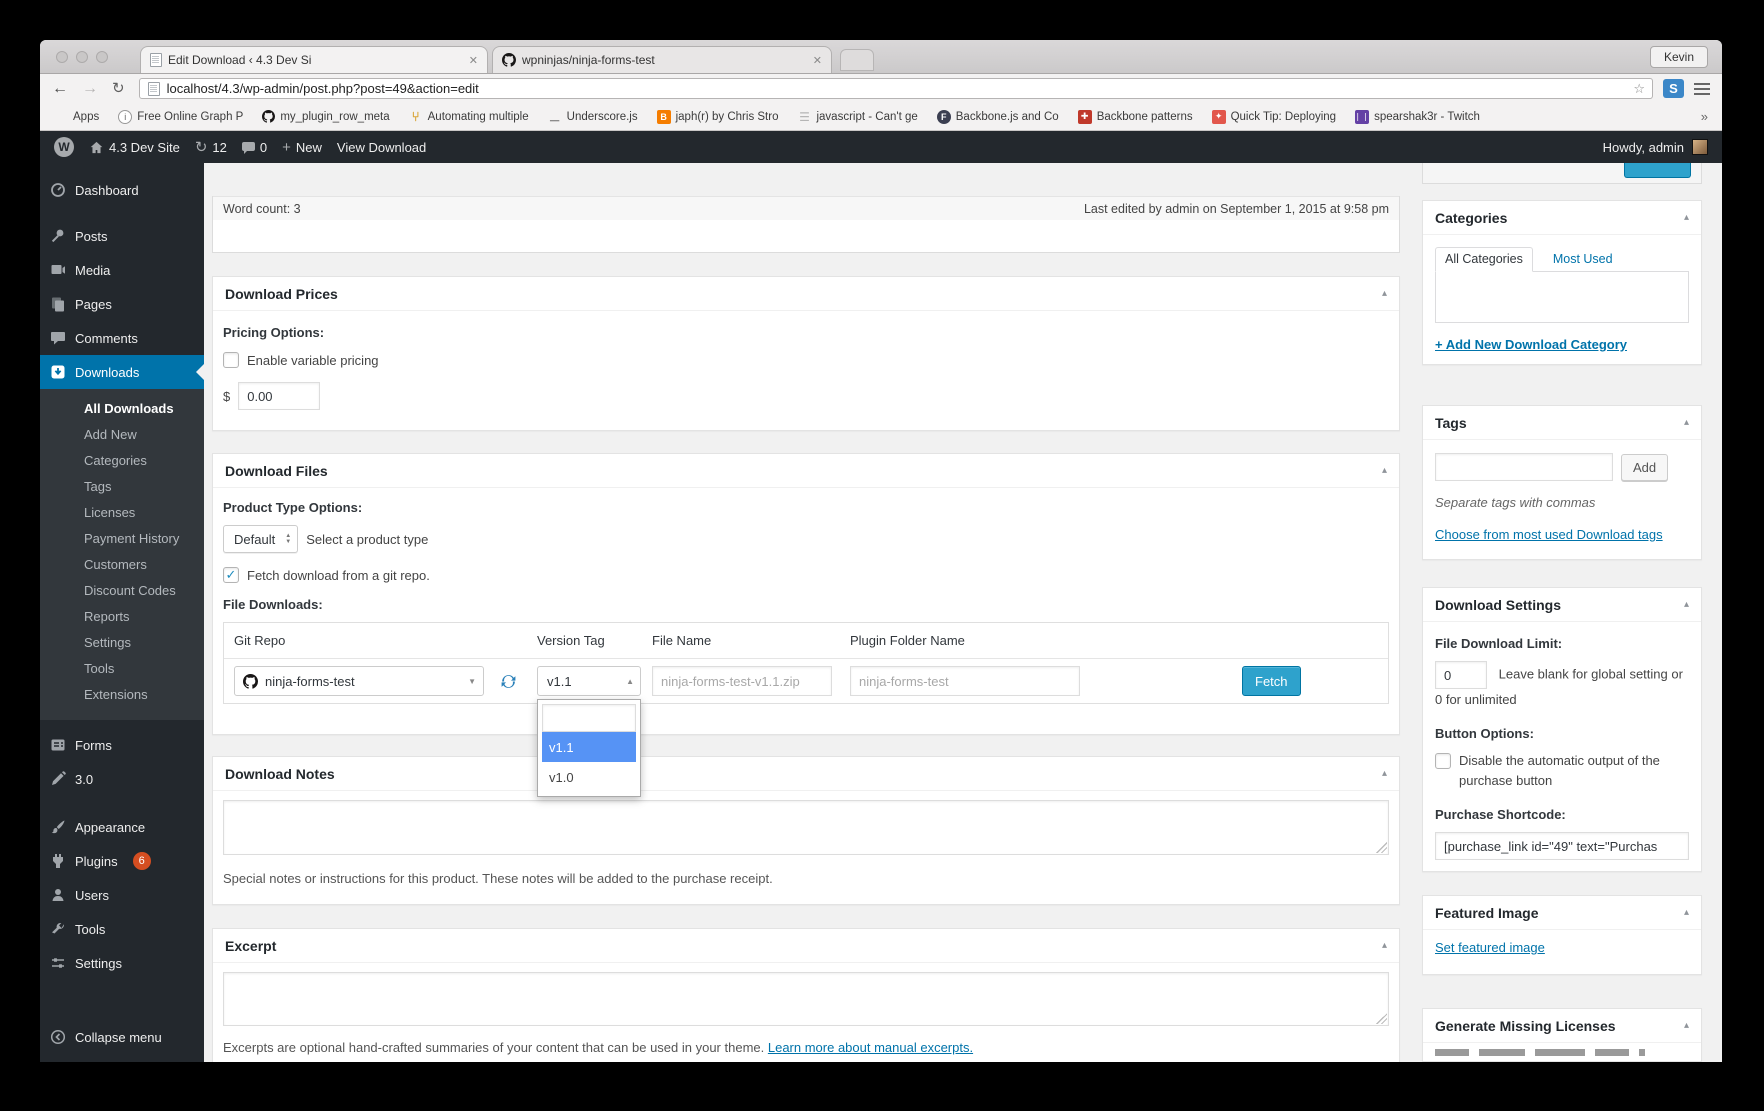 Image resolution: width=1764 pixels, height=1111 pixels. What do you see at coordinates (1639, 89) in the screenshot?
I see `bookmark-star-icon: ☆` at bounding box center [1639, 89].